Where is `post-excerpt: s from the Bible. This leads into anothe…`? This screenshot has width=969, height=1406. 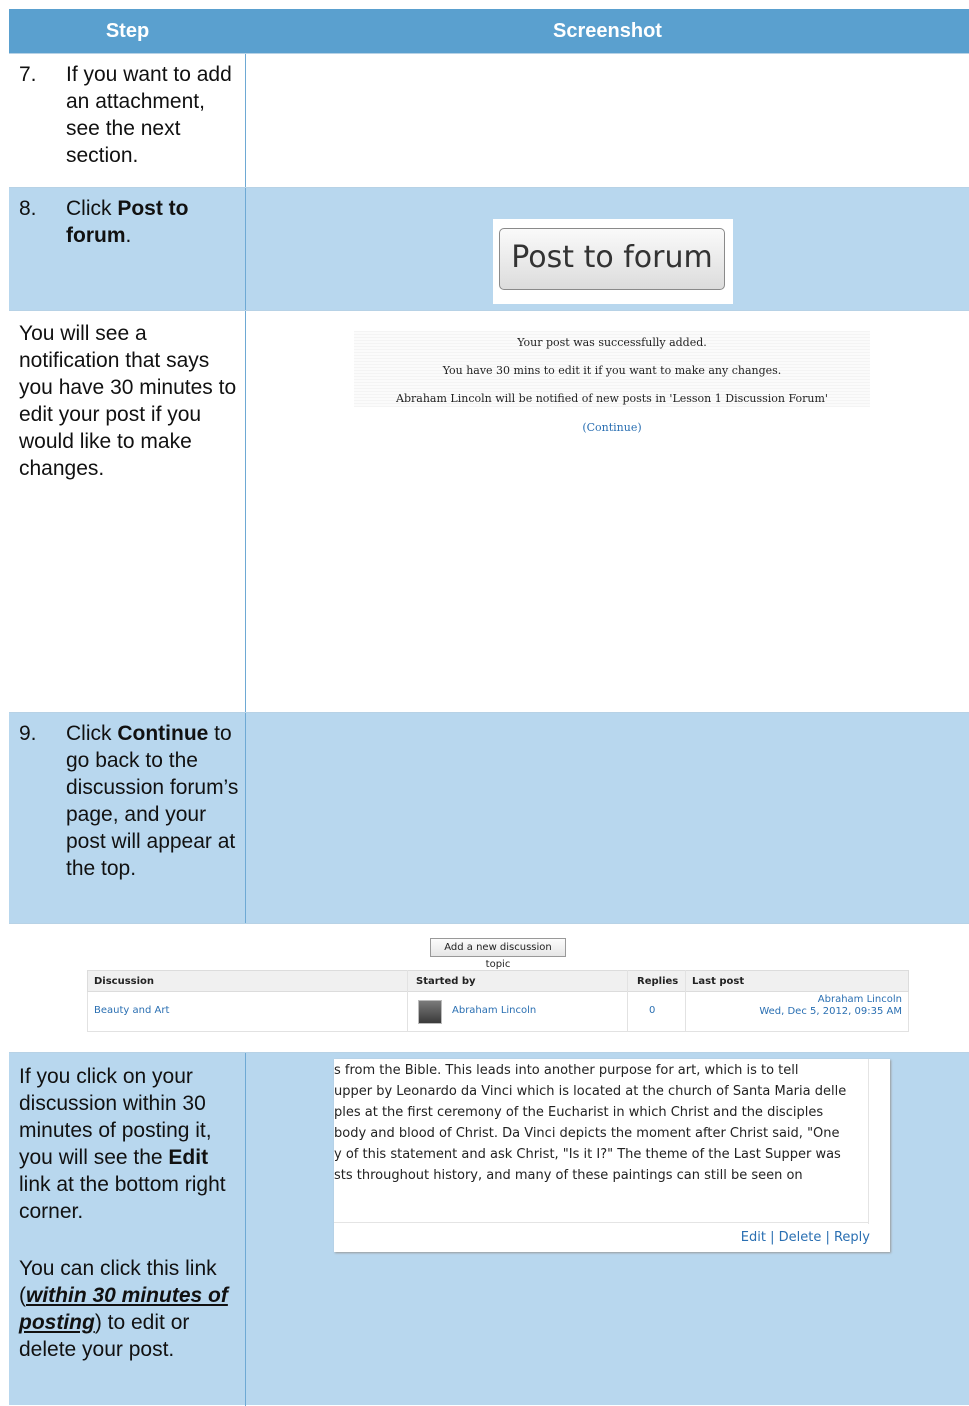
post-excerpt: s from the Bible. This leads into anothe… is located at coordinates (612, 1155).